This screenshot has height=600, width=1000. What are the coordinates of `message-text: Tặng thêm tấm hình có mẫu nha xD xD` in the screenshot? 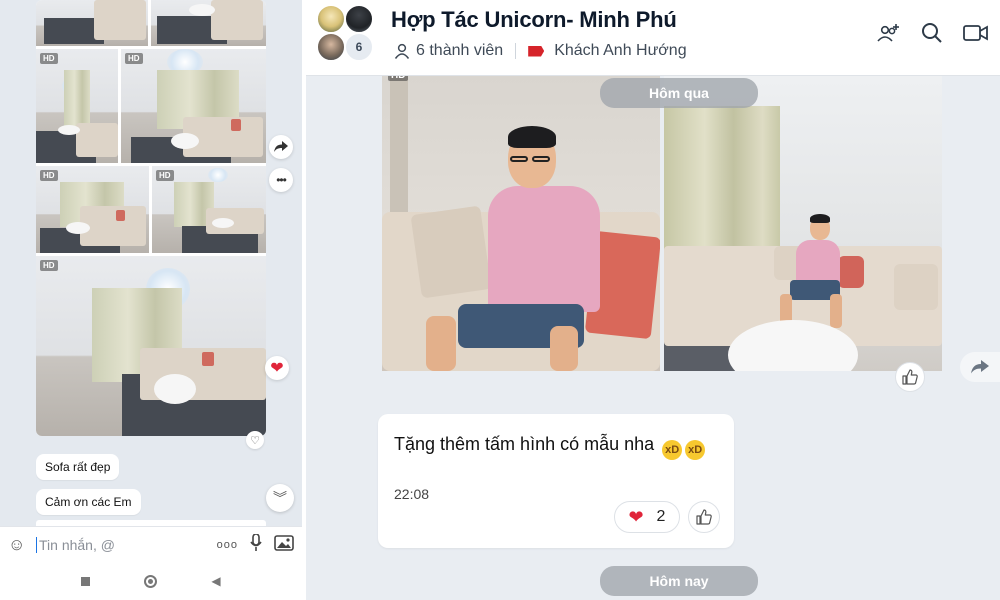 It's located at (550, 447).